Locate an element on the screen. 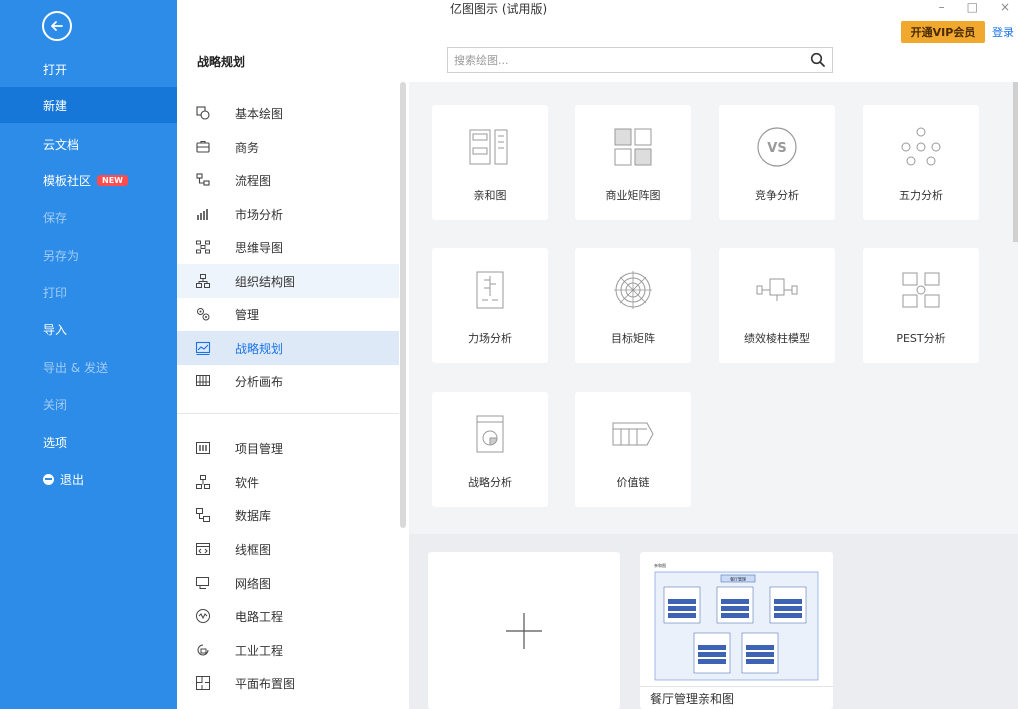 The height and width of the screenshot is (709, 1018). business-matrix-icon is located at coordinates (633, 147).